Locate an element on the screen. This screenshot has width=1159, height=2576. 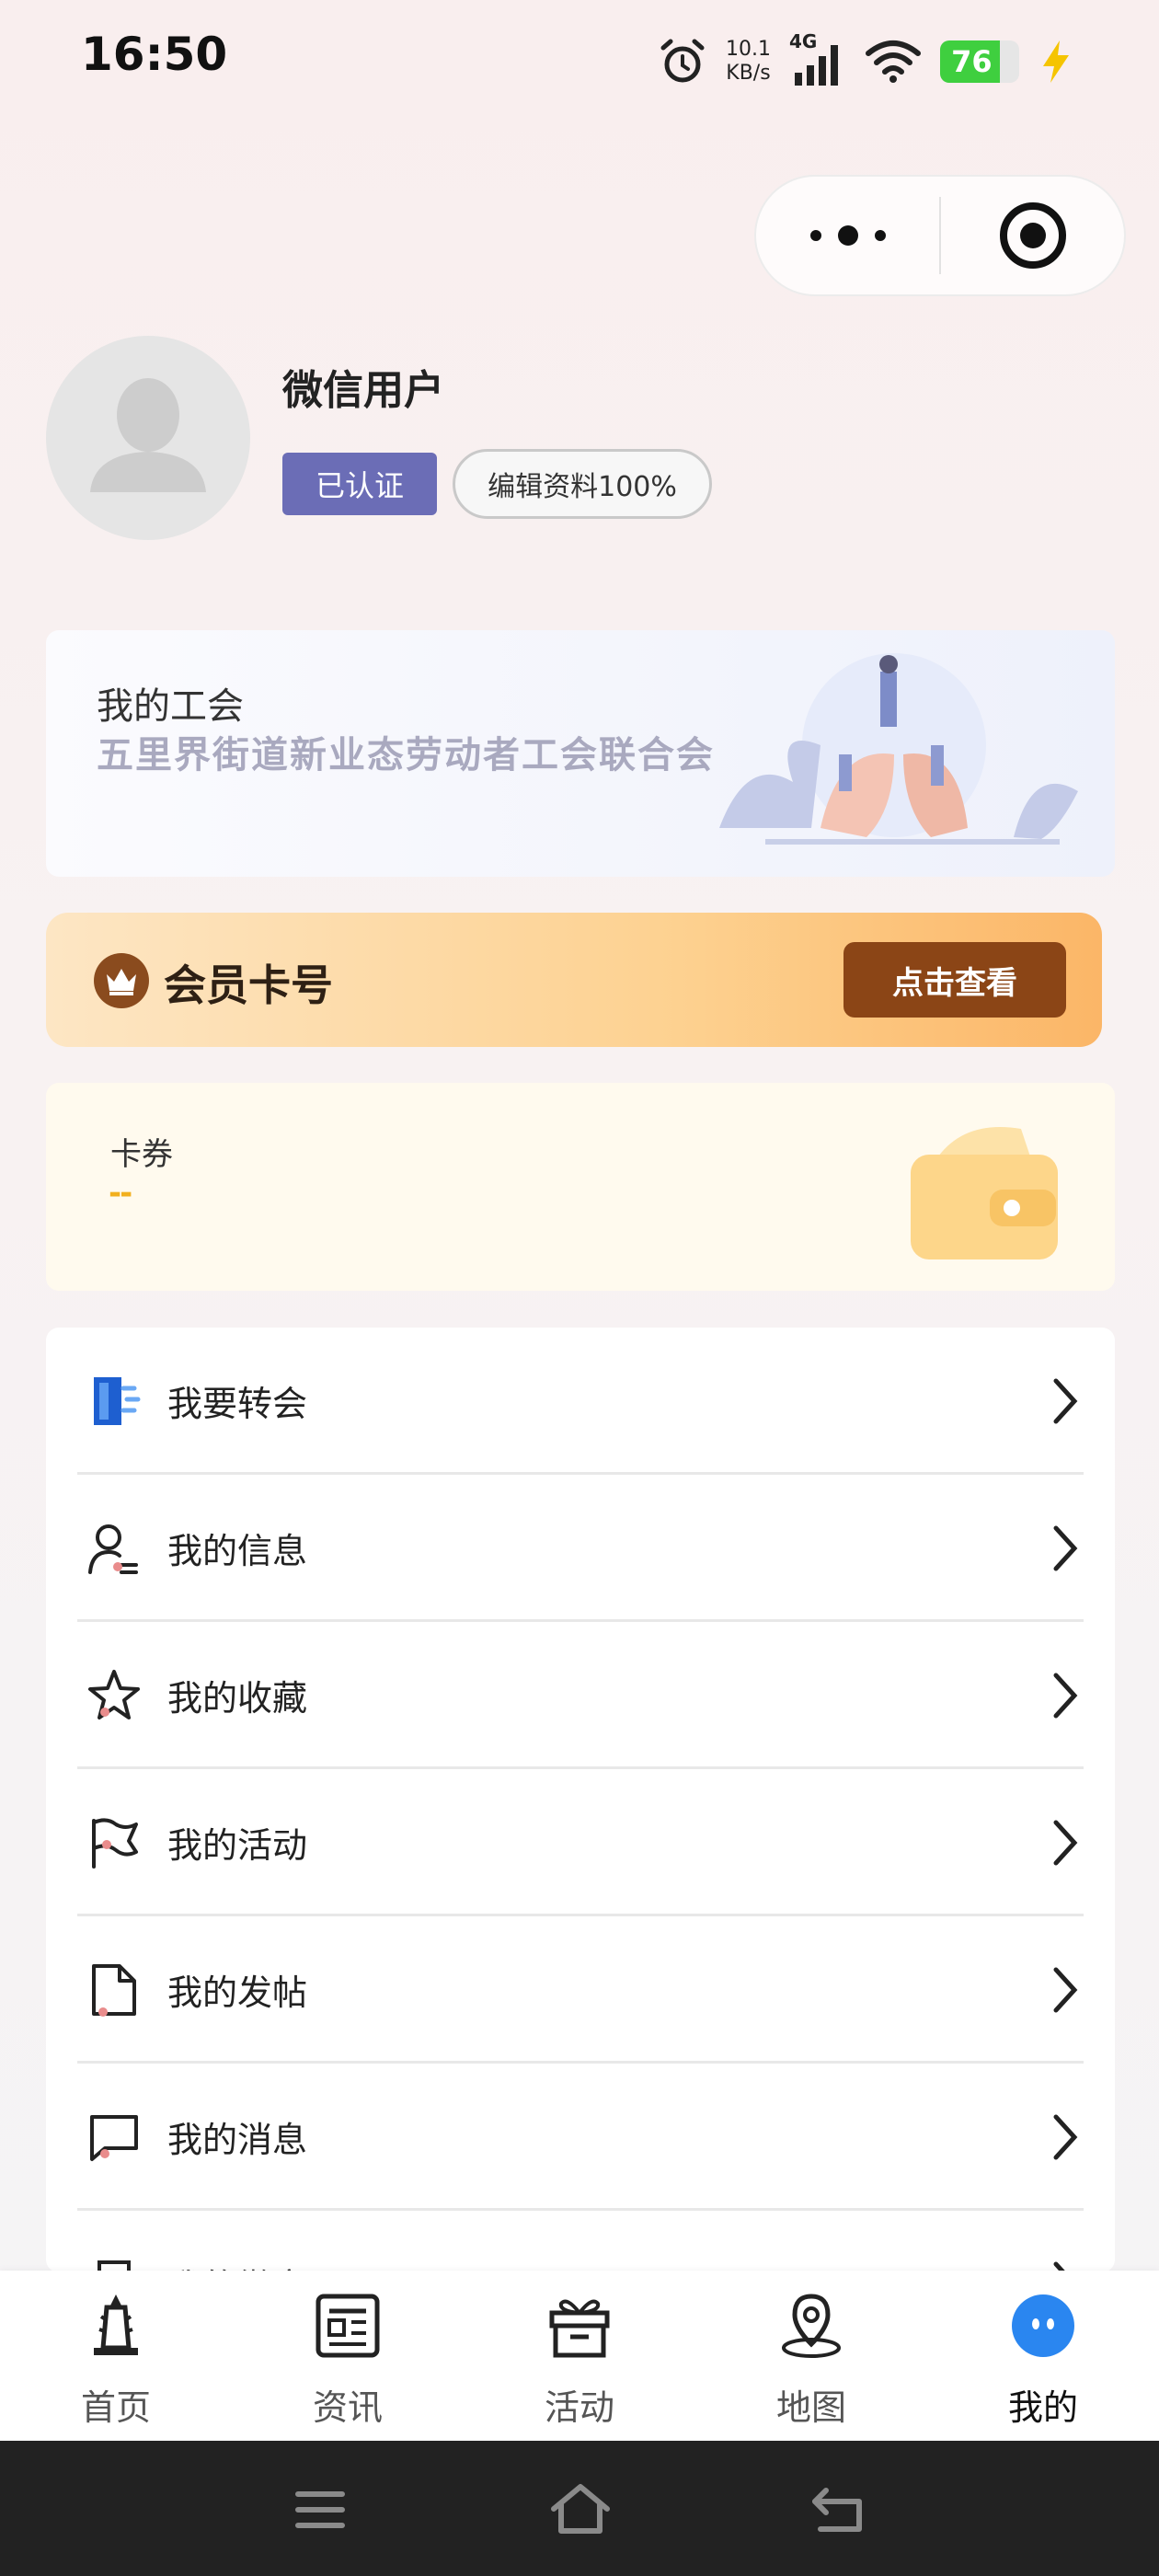
status-icons: 10.1 KB/s 4G 76 is located at coordinates (866, 62).